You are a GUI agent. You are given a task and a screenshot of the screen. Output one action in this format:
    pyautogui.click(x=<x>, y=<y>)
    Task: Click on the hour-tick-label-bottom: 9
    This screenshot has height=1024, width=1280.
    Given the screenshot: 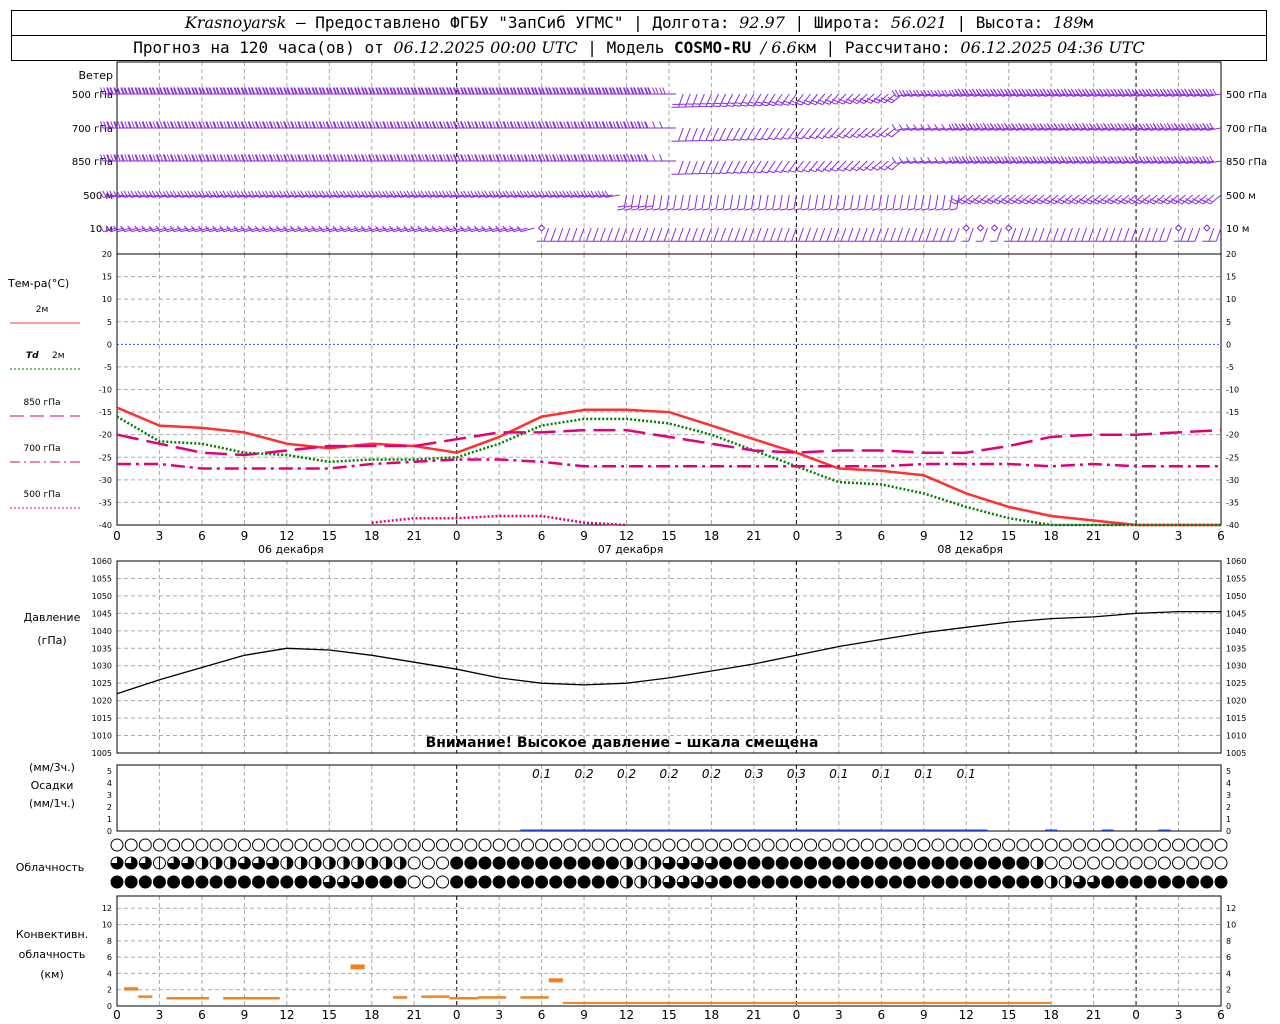 What is the action you would take?
    pyautogui.click(x=584, y=1015)
    